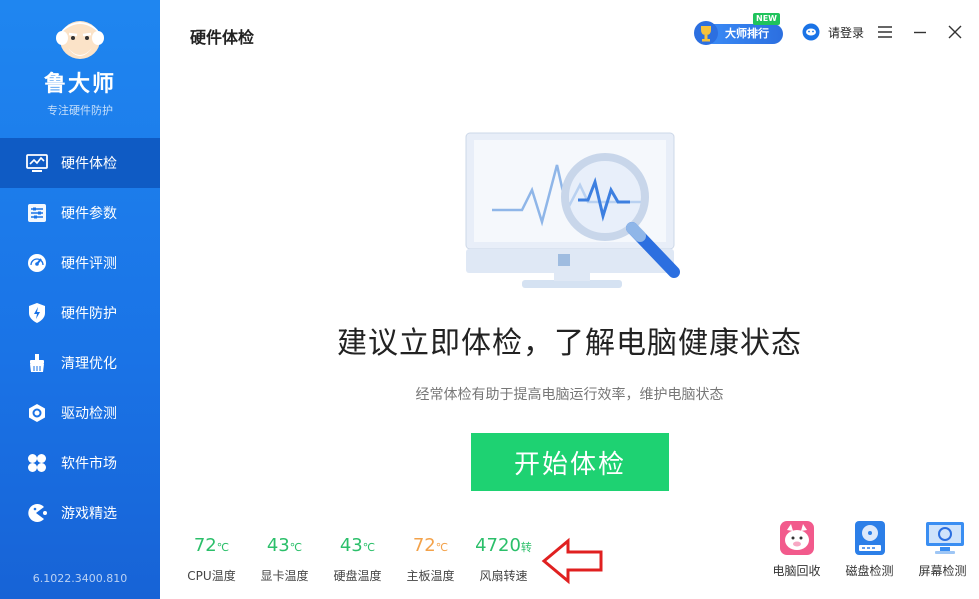 The image size is (979, 599). What do you see at coordinates (79, 84) in the screenshot?
I see `app-name: 鲁大师` at bounding box center [79, 84].